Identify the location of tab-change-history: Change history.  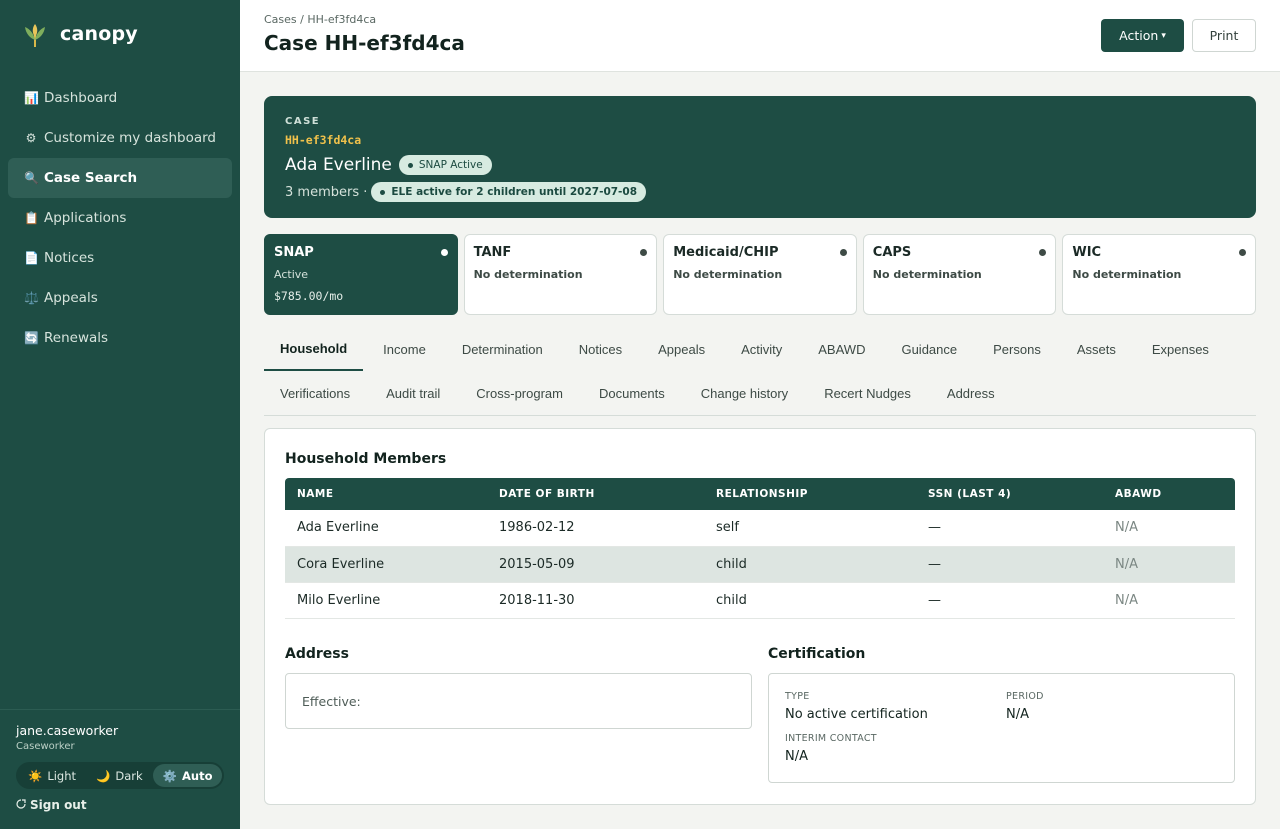
(744, 393).